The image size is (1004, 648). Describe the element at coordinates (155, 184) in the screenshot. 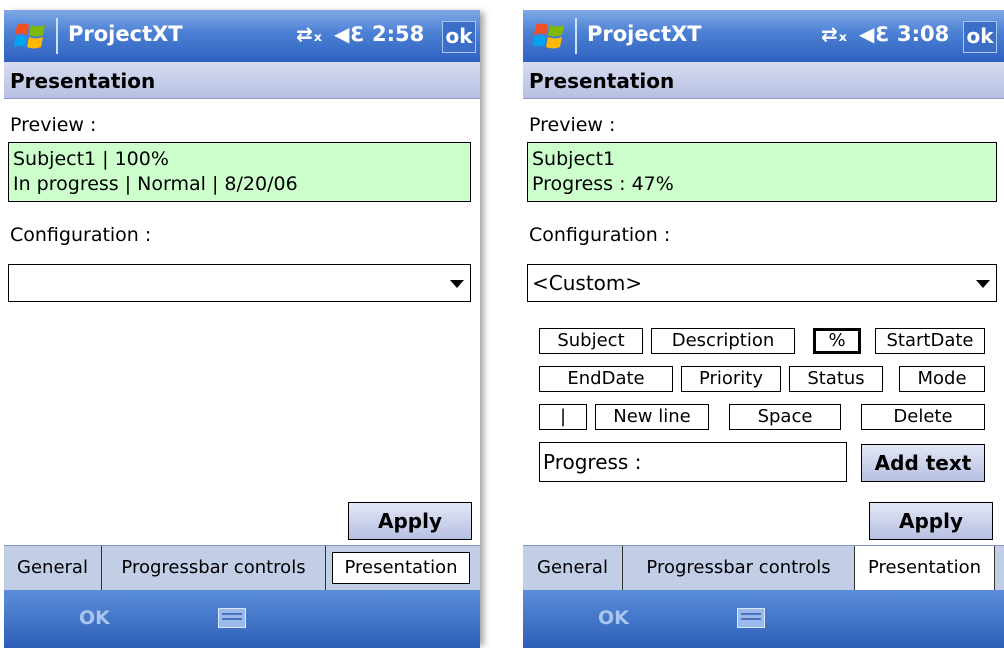

I see `preview-line-2: In progress | Normal | 8/20/06` at that location.